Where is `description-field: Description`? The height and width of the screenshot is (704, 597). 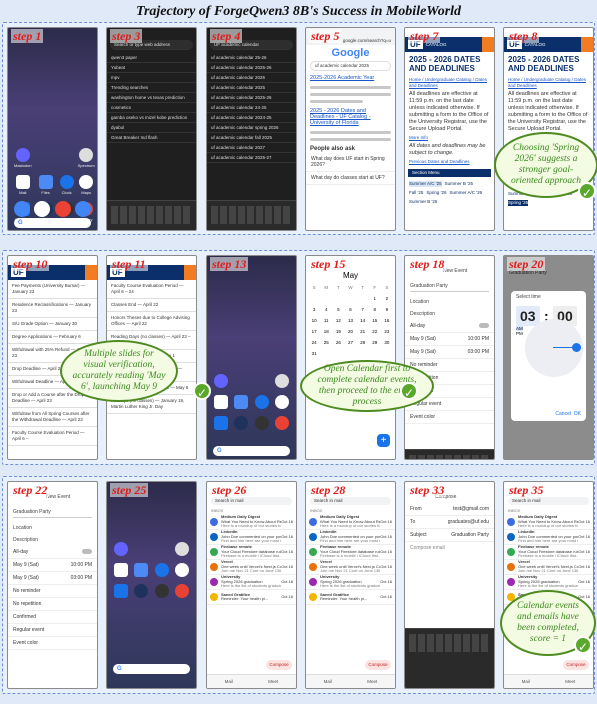 description-field: Description is located at coordinates (52, 540).